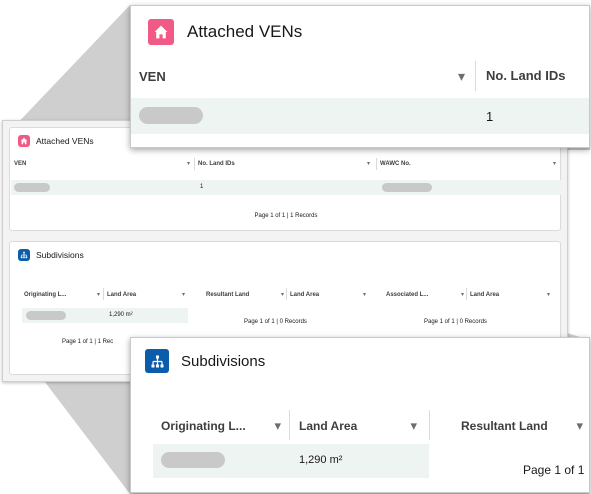  Describe the element at coordinates (554, 470) in the screenshot. I see `pagination-label: Page 1 of 1` at that location.